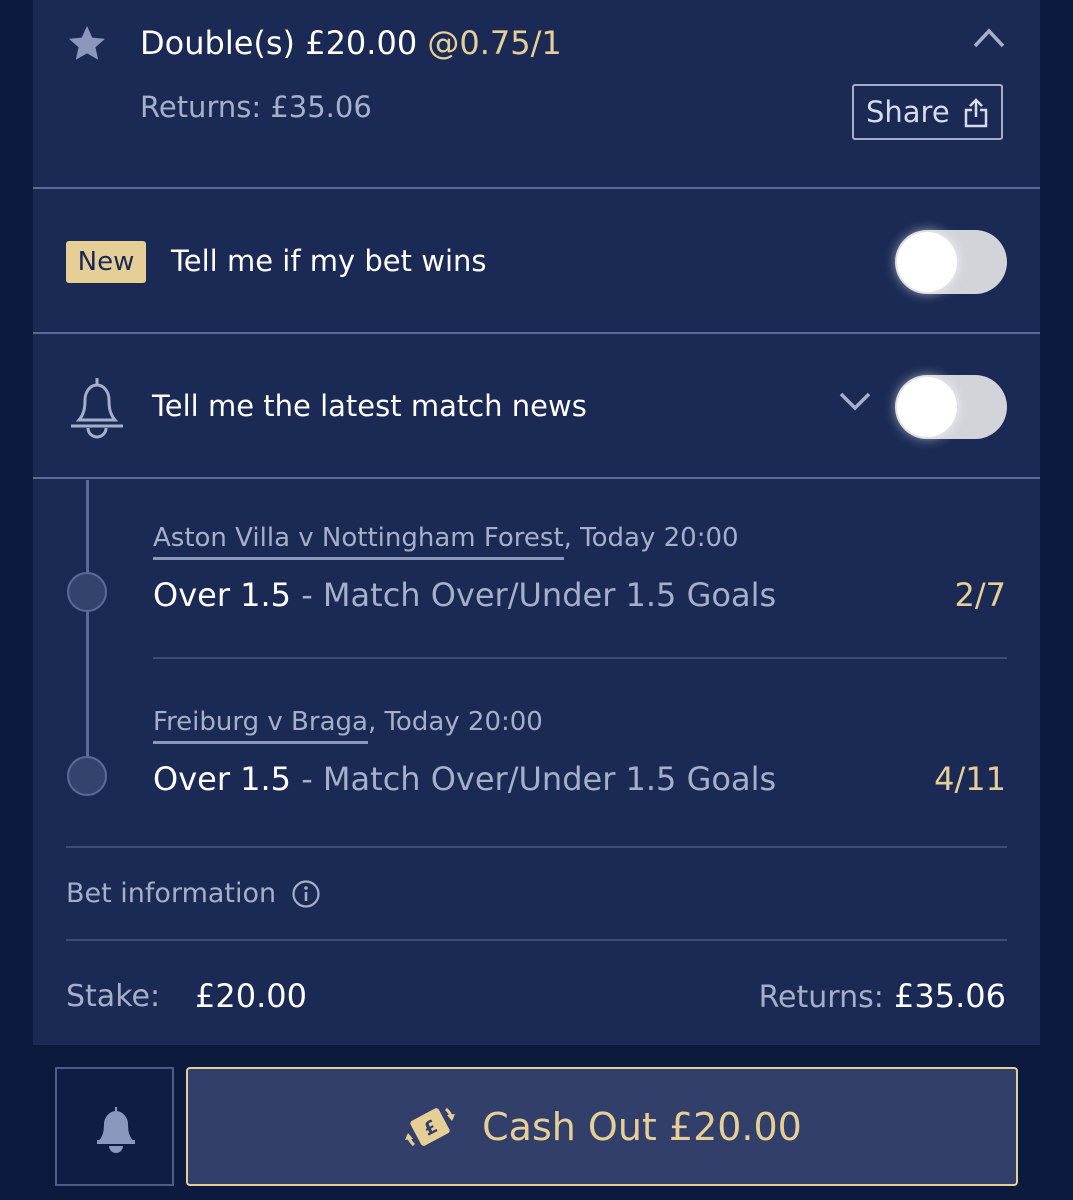 Image resolution: width=1073 pixels, height=1200 pixels. What do you see at coordinates (329, 261) in the screenshot?
I see `win-alert-label: Tell me if my bet wins` at bounding box center [329, 261].